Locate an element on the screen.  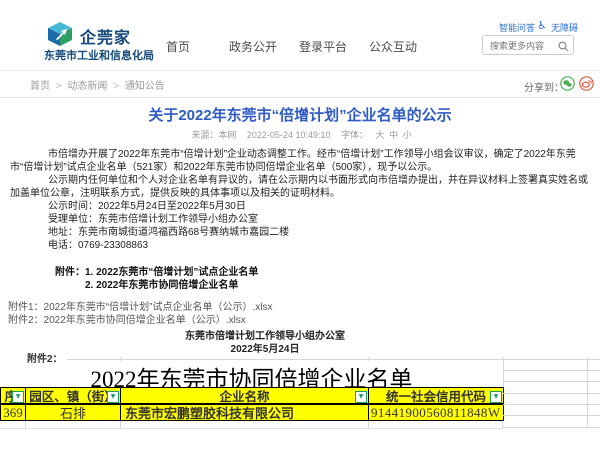
attachments-heading-line2: 2. 2022年东莞市协同倍增企业名单 is located at coordinates (162, 285).